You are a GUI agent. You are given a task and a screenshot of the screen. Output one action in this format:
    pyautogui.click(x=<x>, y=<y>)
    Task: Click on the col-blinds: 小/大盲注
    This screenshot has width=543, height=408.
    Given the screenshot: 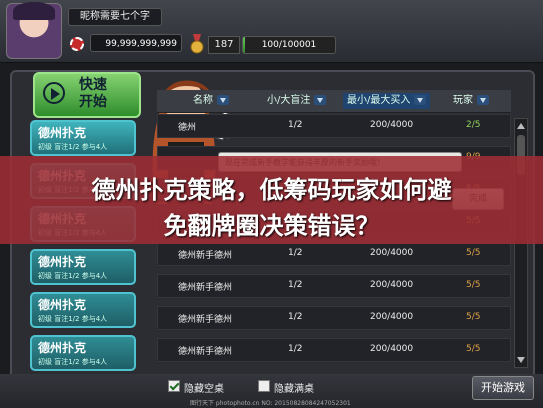 What is the action you would take?
    pyautogui.click(x=297, y=101)
    